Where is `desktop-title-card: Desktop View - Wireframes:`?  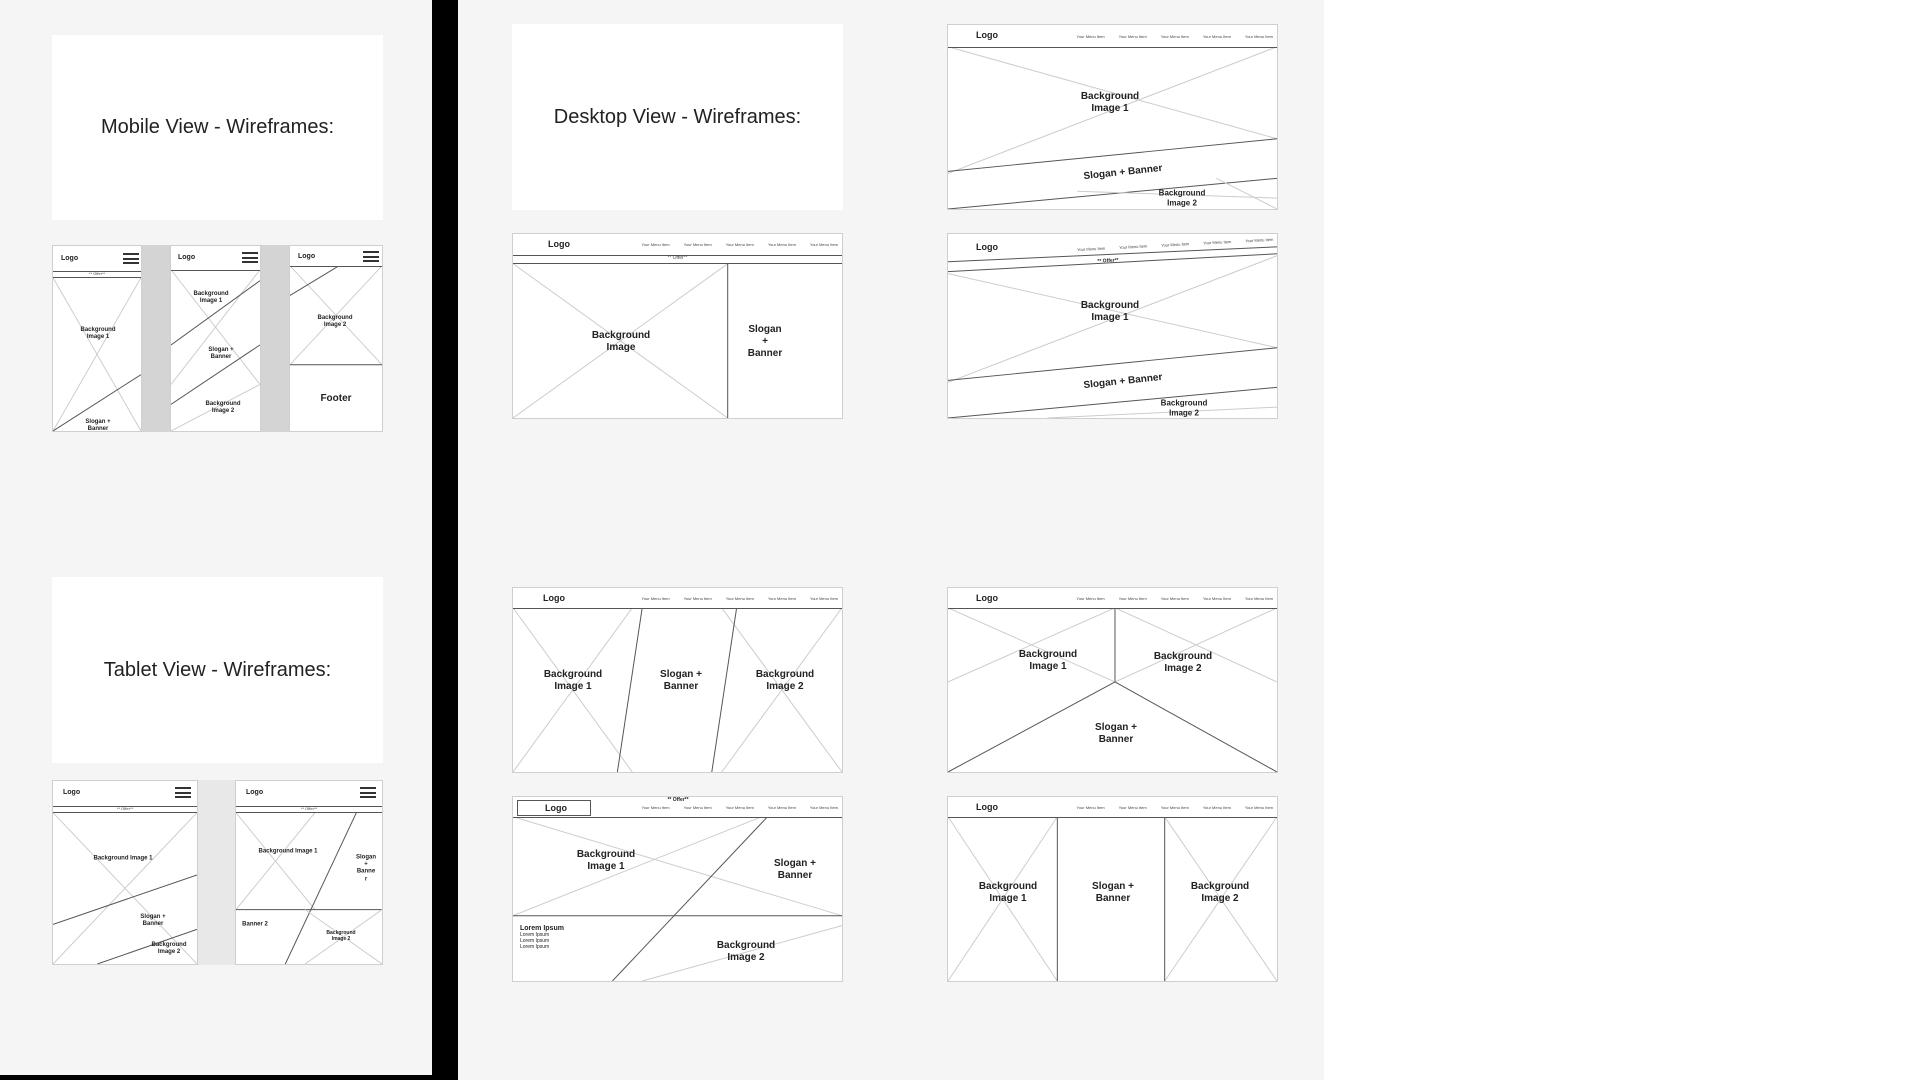
desktop-title-card: Desktop View - Wireframes: is located at coordinates (677, 117).